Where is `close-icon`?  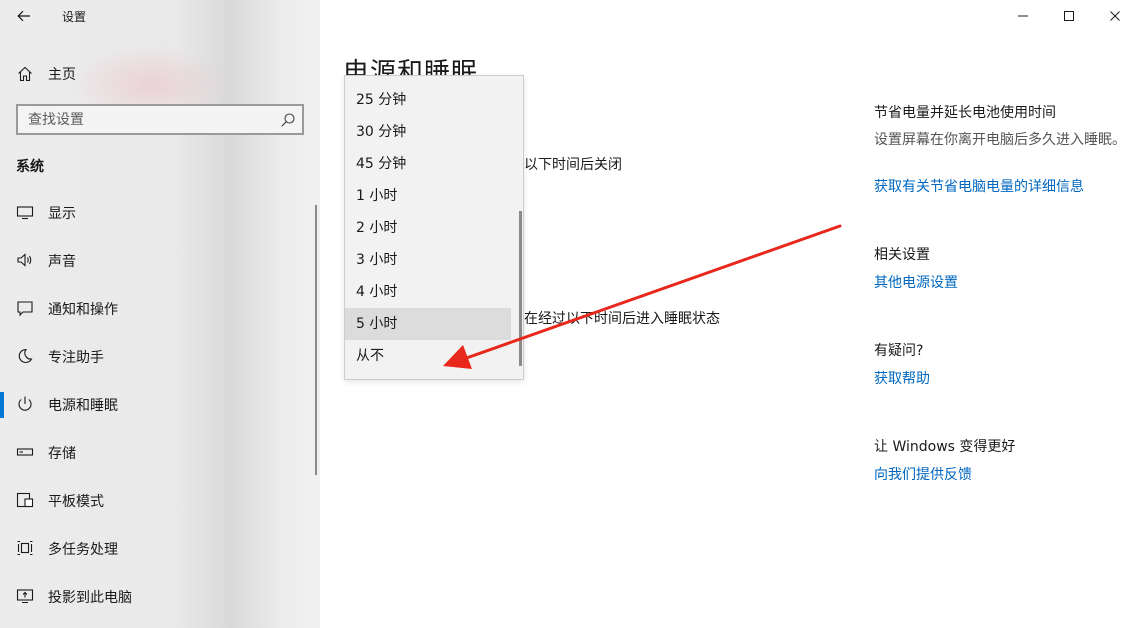
close-icon is located at coordinates (1115, 16).